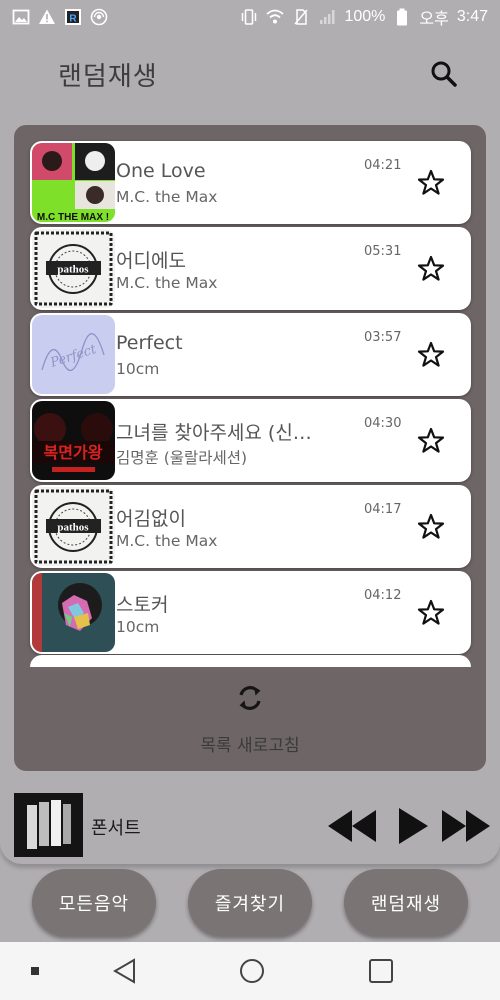 The width and height of the screenshot is (500, 1000). Describe the element at coordinates (383, 595) in the screenshot. I see `song-duration: 04:12` at that location.